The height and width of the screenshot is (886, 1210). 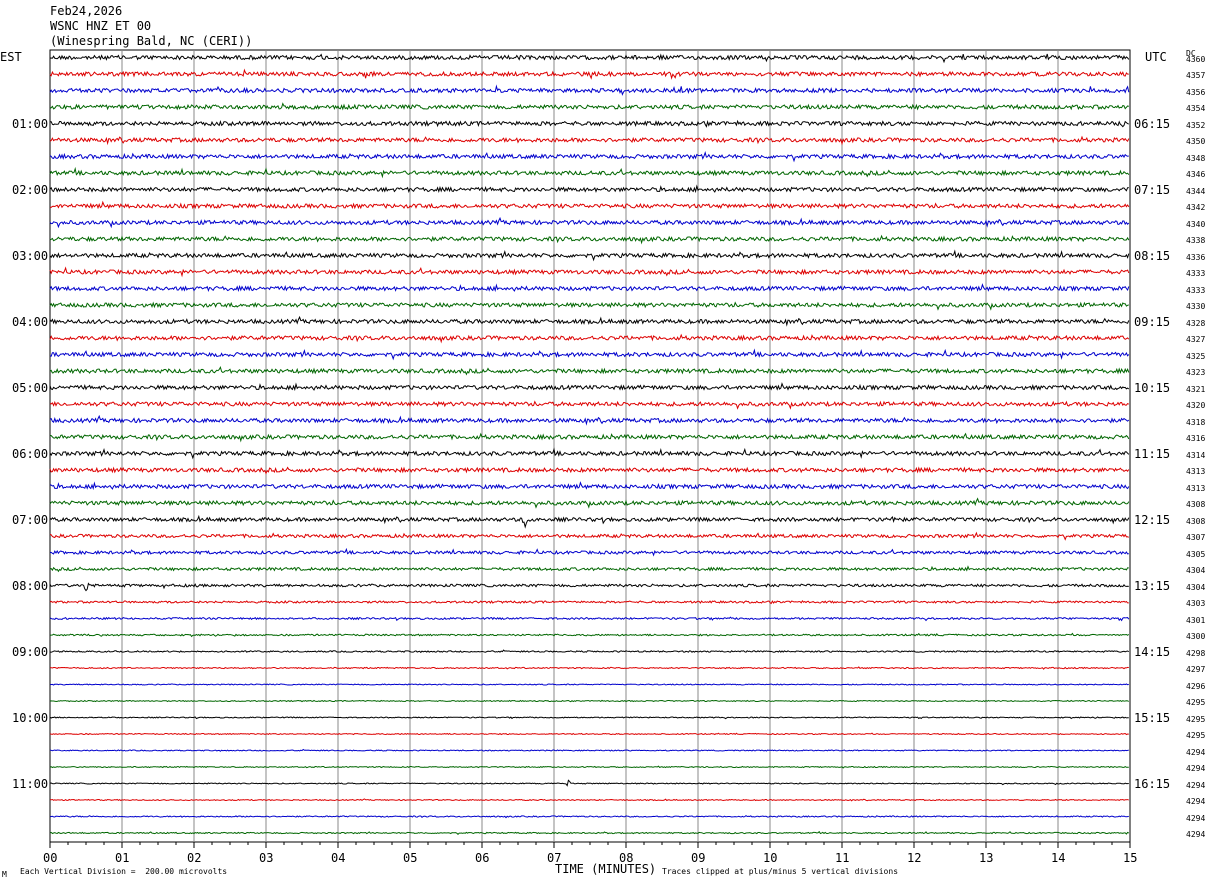 What do you see at coordinates (606, 869) in the screenshot?
I see `x-axis-title: TIME (MINUTES)` at bounding box center [606, 869].